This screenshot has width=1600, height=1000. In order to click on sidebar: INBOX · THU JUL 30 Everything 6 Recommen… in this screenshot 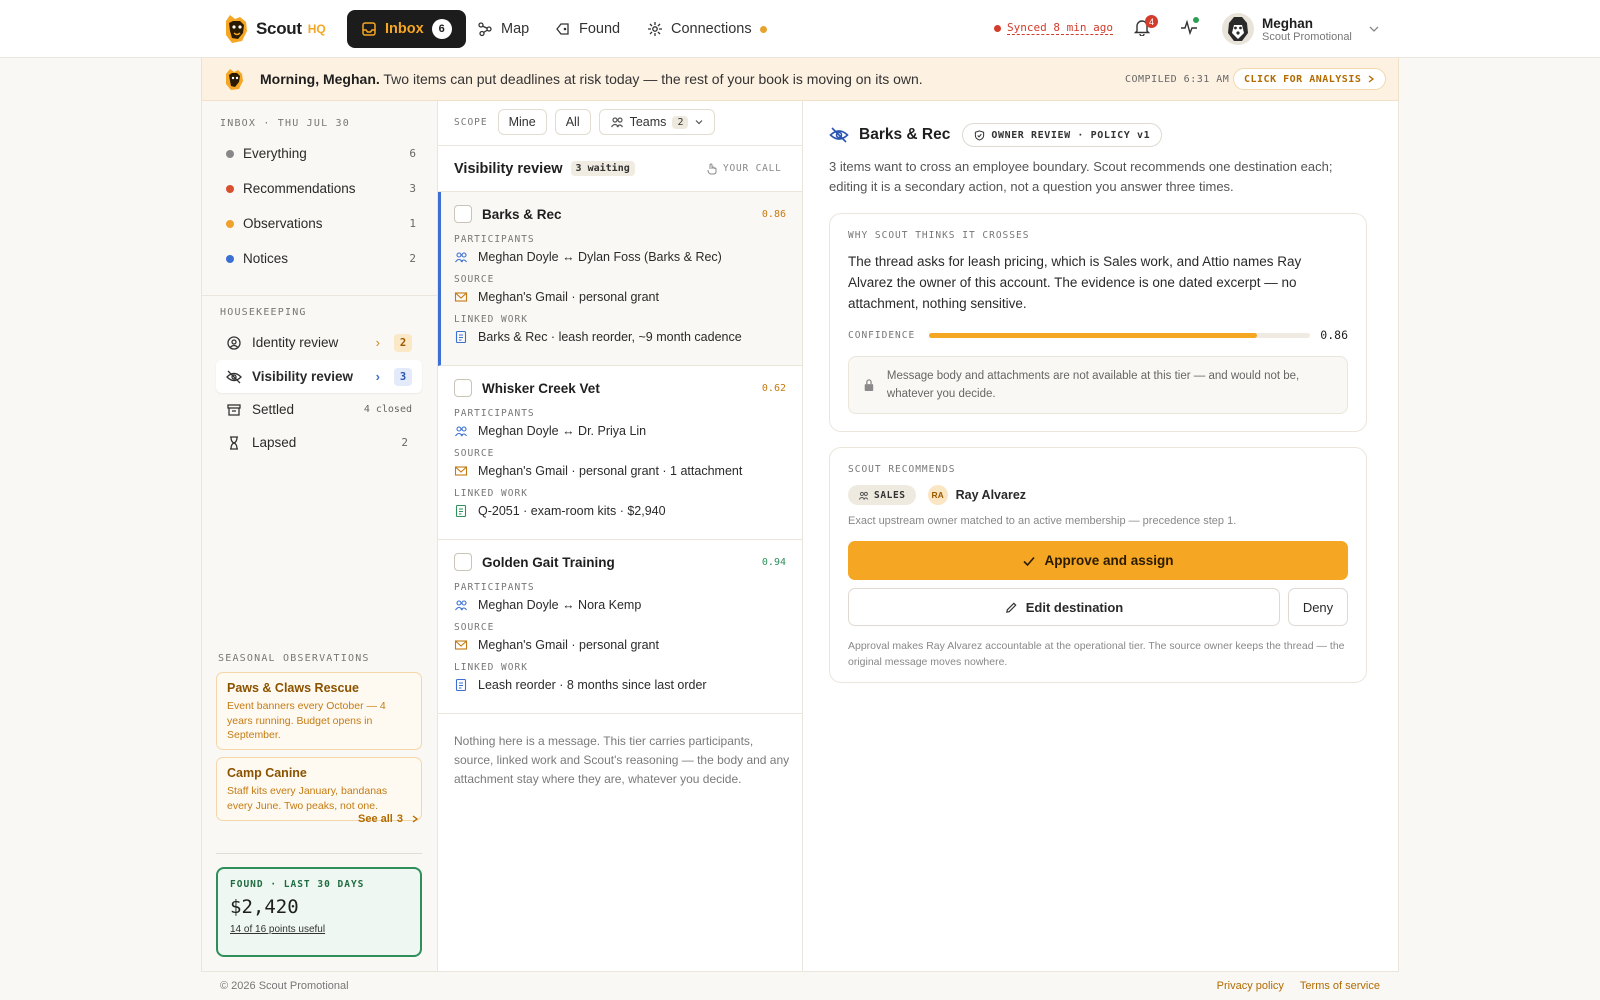, I will do `click(320, 536)`.